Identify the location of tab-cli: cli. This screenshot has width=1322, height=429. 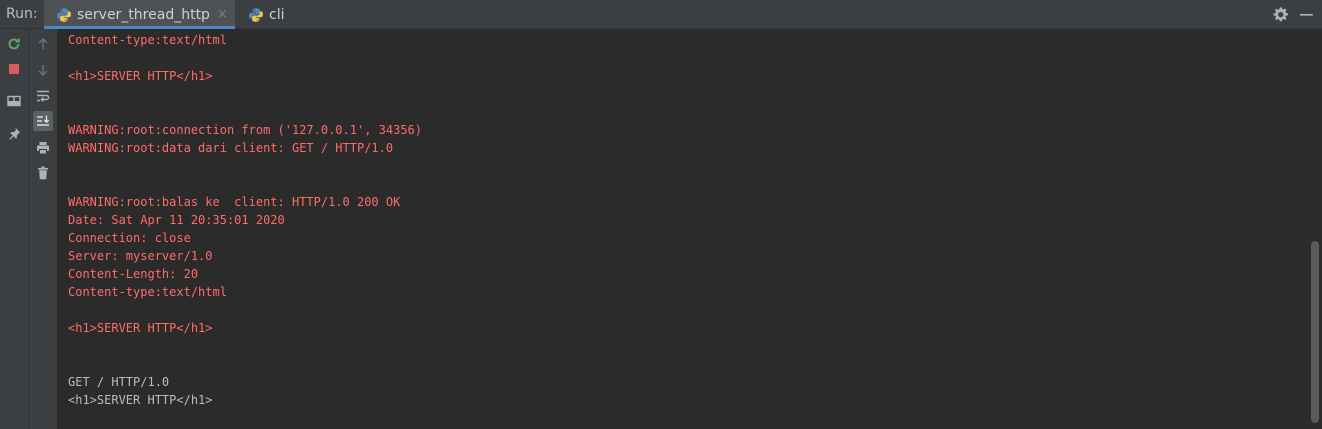
(276, 14).